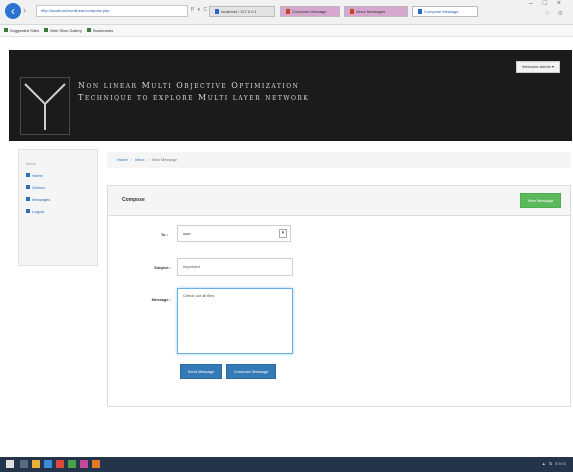 The image size is (573, 472). What do you see at coordinates (58, 176) in the screenshot?
I see `sidebar-item-home: Home` at bounding box center [58, 176].